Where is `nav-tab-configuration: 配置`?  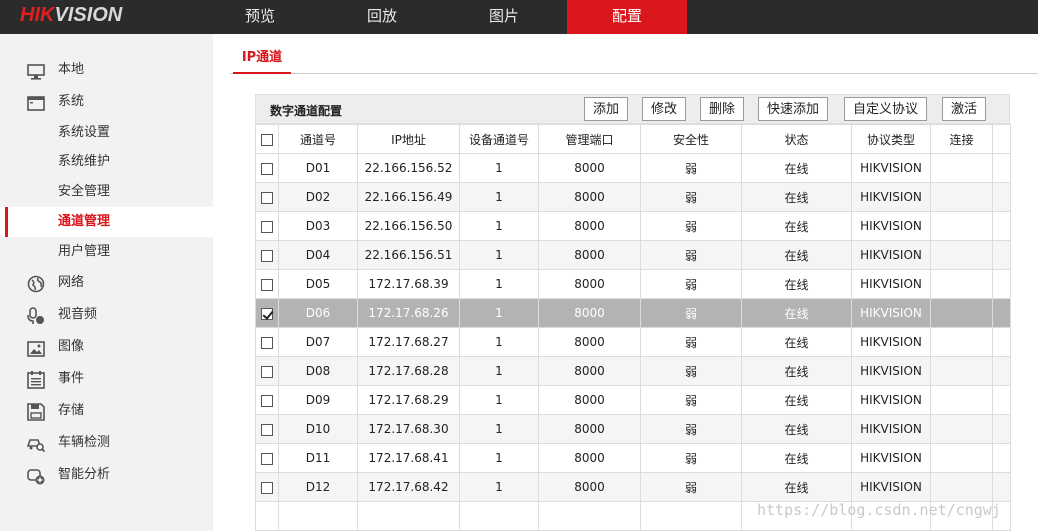
nav-tab-configuration: 配置 is located at coordinates (627, 17).